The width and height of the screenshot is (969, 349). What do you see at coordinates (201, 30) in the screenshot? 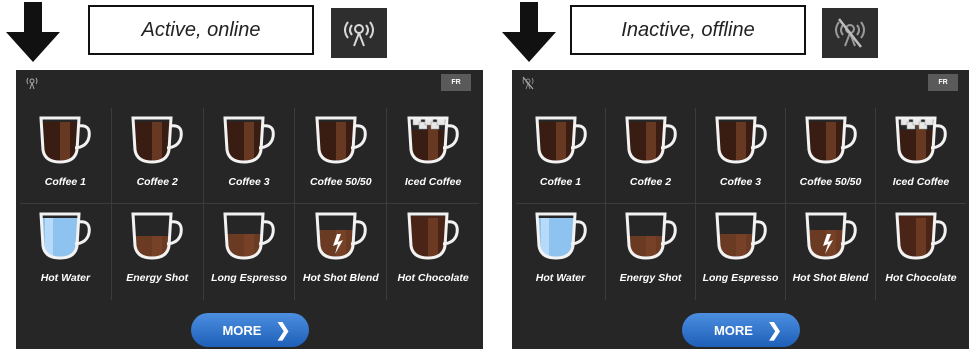
I see `status-caption: Active, online` at bounding box center [201, 30].